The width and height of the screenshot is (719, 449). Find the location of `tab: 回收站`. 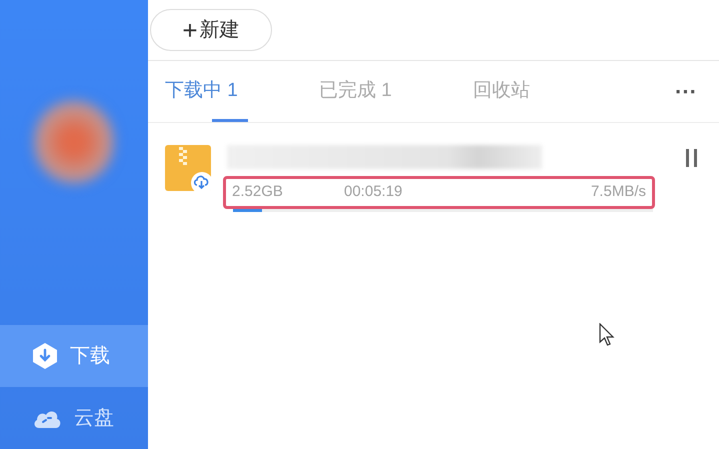

tab: 回收站 is located at coordinates (550, 91).